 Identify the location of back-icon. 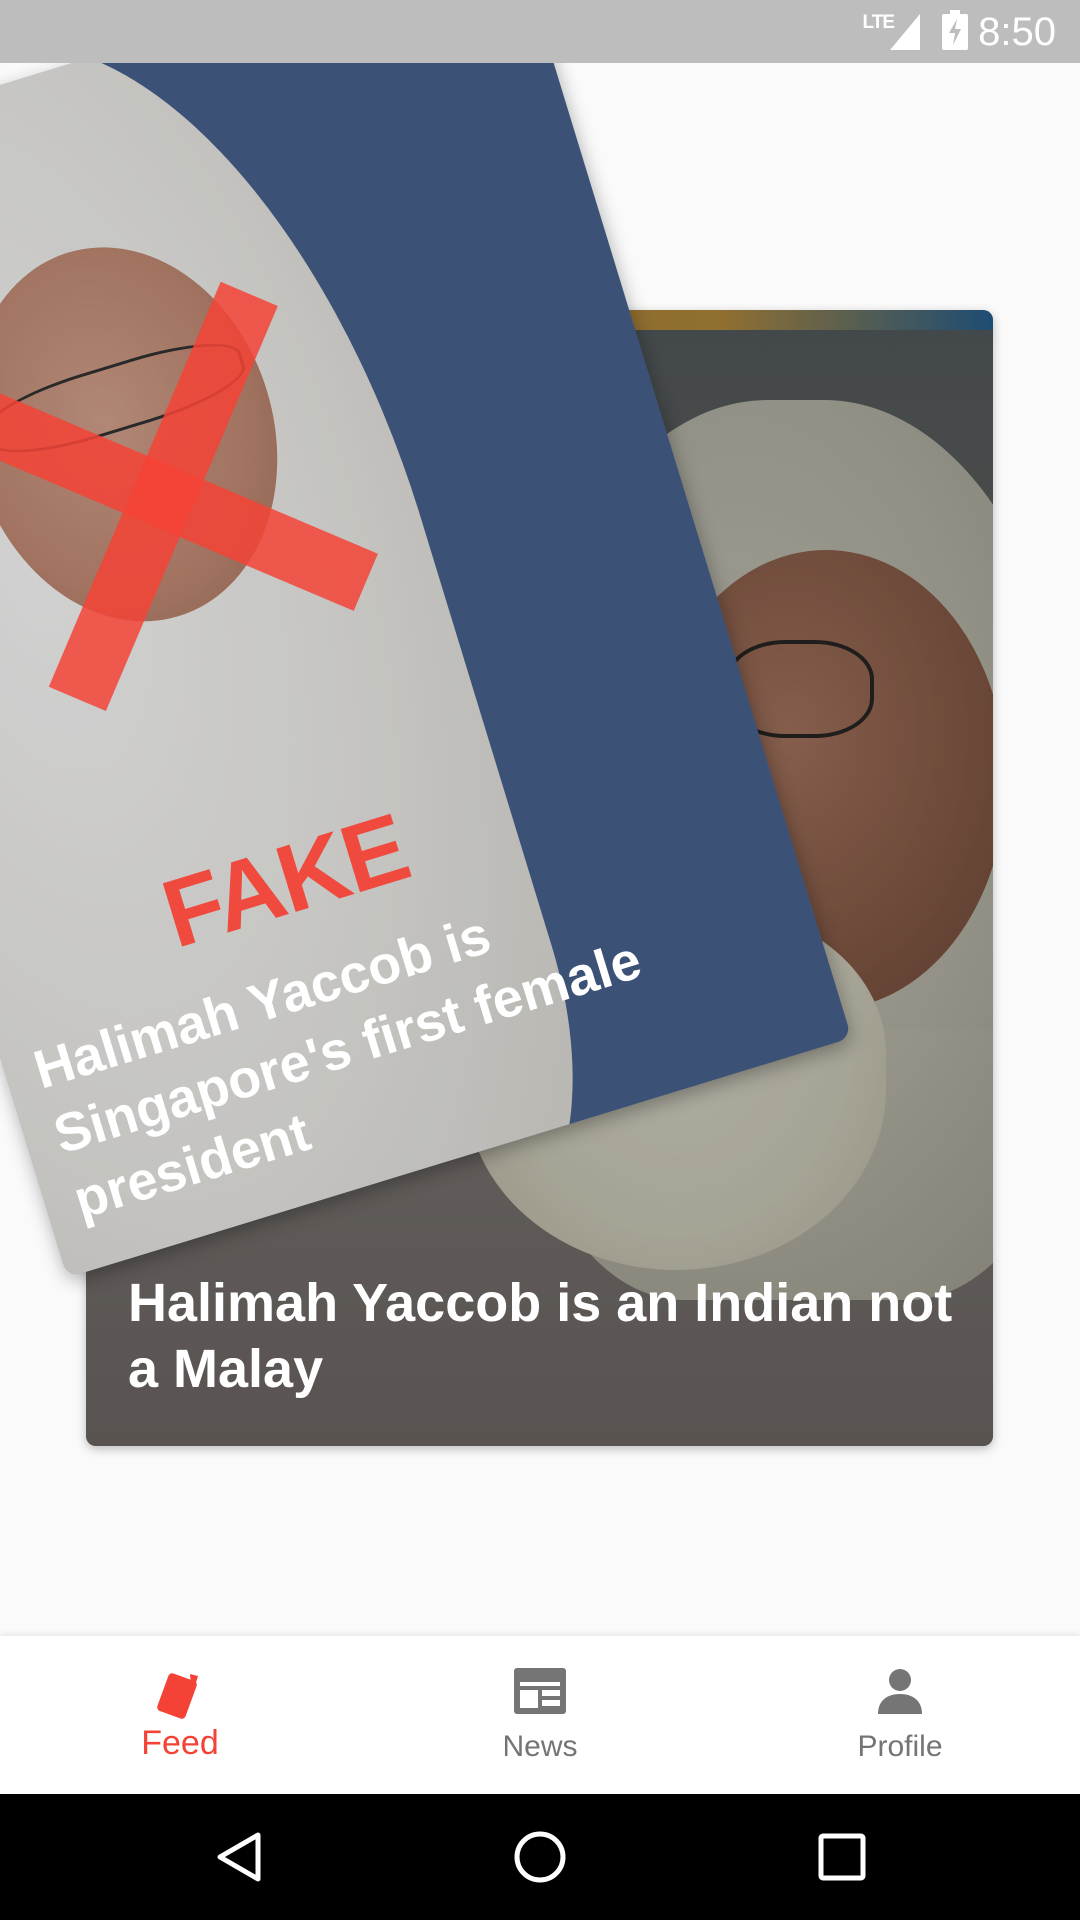
(240, 1857).